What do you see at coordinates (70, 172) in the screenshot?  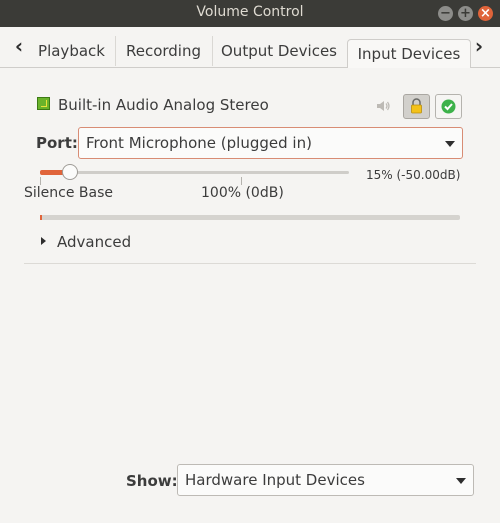 I see `volume-slider-thumb` at bounding box center [70, 172].